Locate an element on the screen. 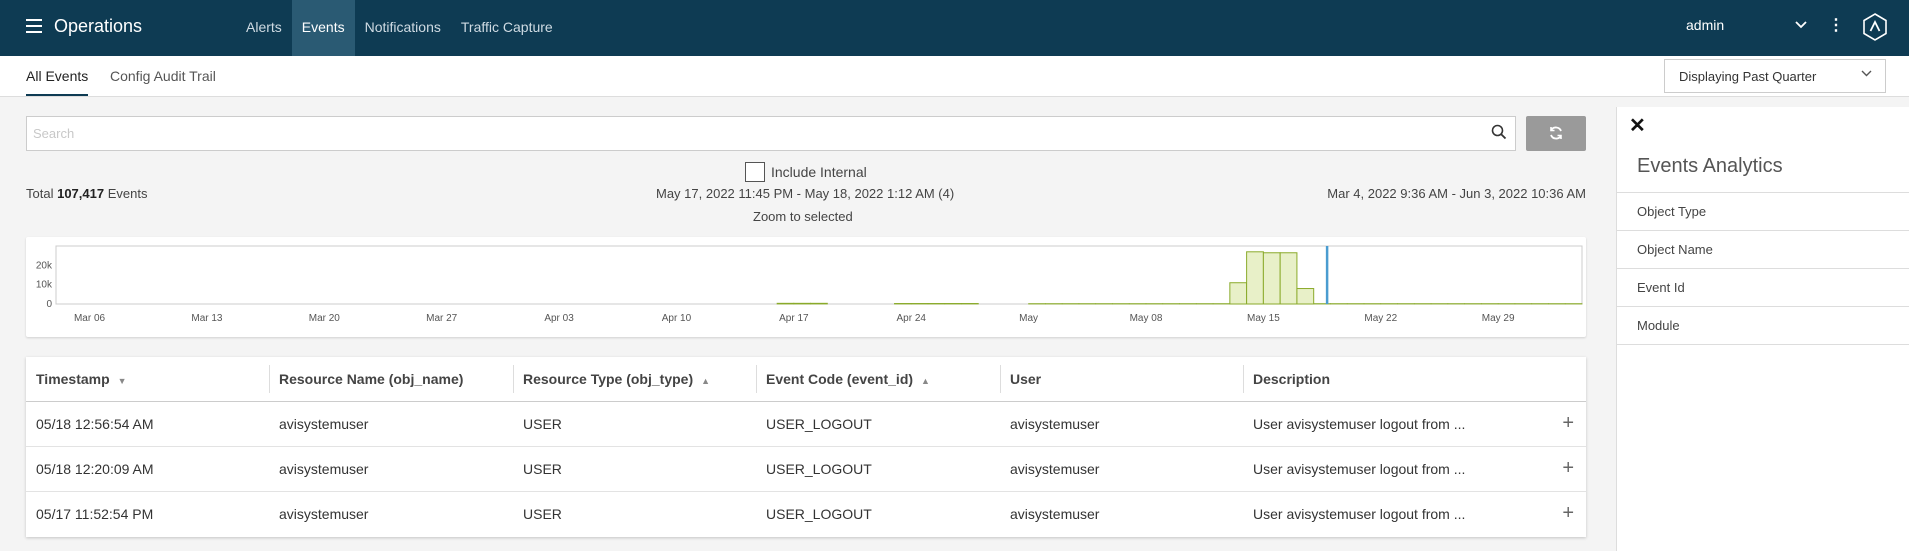 This screenshot has height=551, width=1909. search-input is located at coordinates (747, 133).